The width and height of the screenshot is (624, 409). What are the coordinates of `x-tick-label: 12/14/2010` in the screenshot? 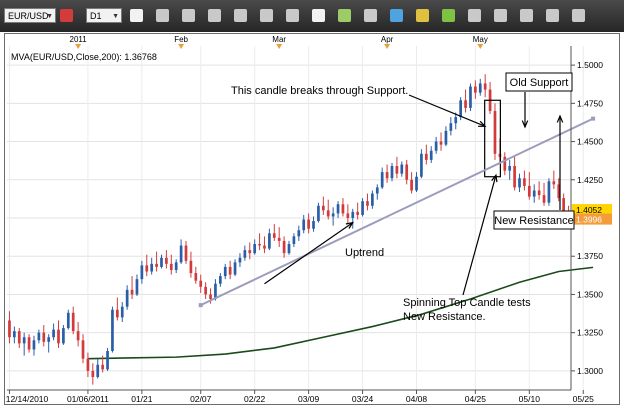 It's located at (27, 399).